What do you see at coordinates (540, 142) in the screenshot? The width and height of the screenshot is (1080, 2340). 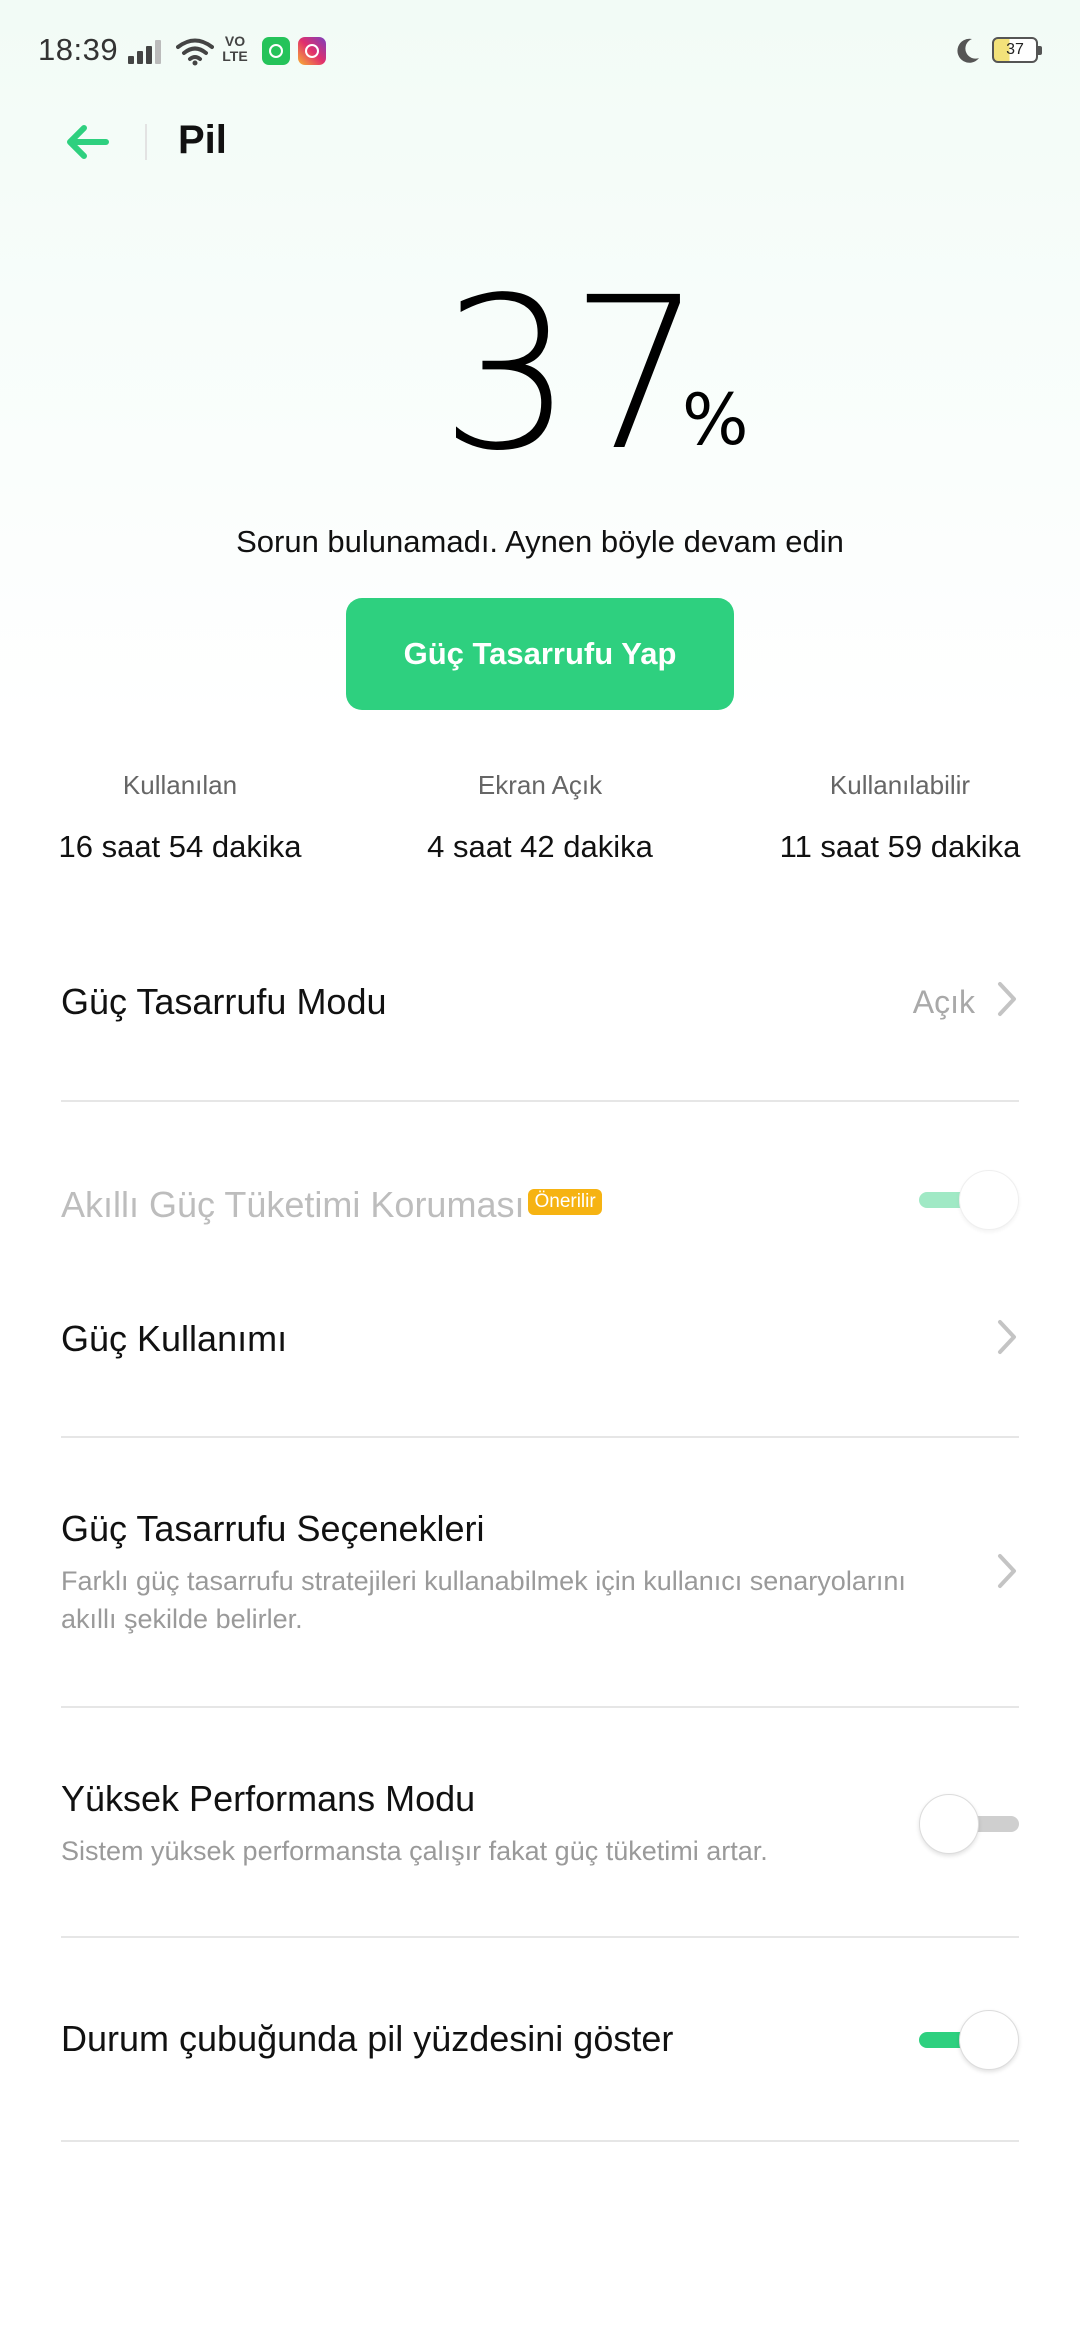 I see `app-header: Pil` at bounding box center [540, 142].